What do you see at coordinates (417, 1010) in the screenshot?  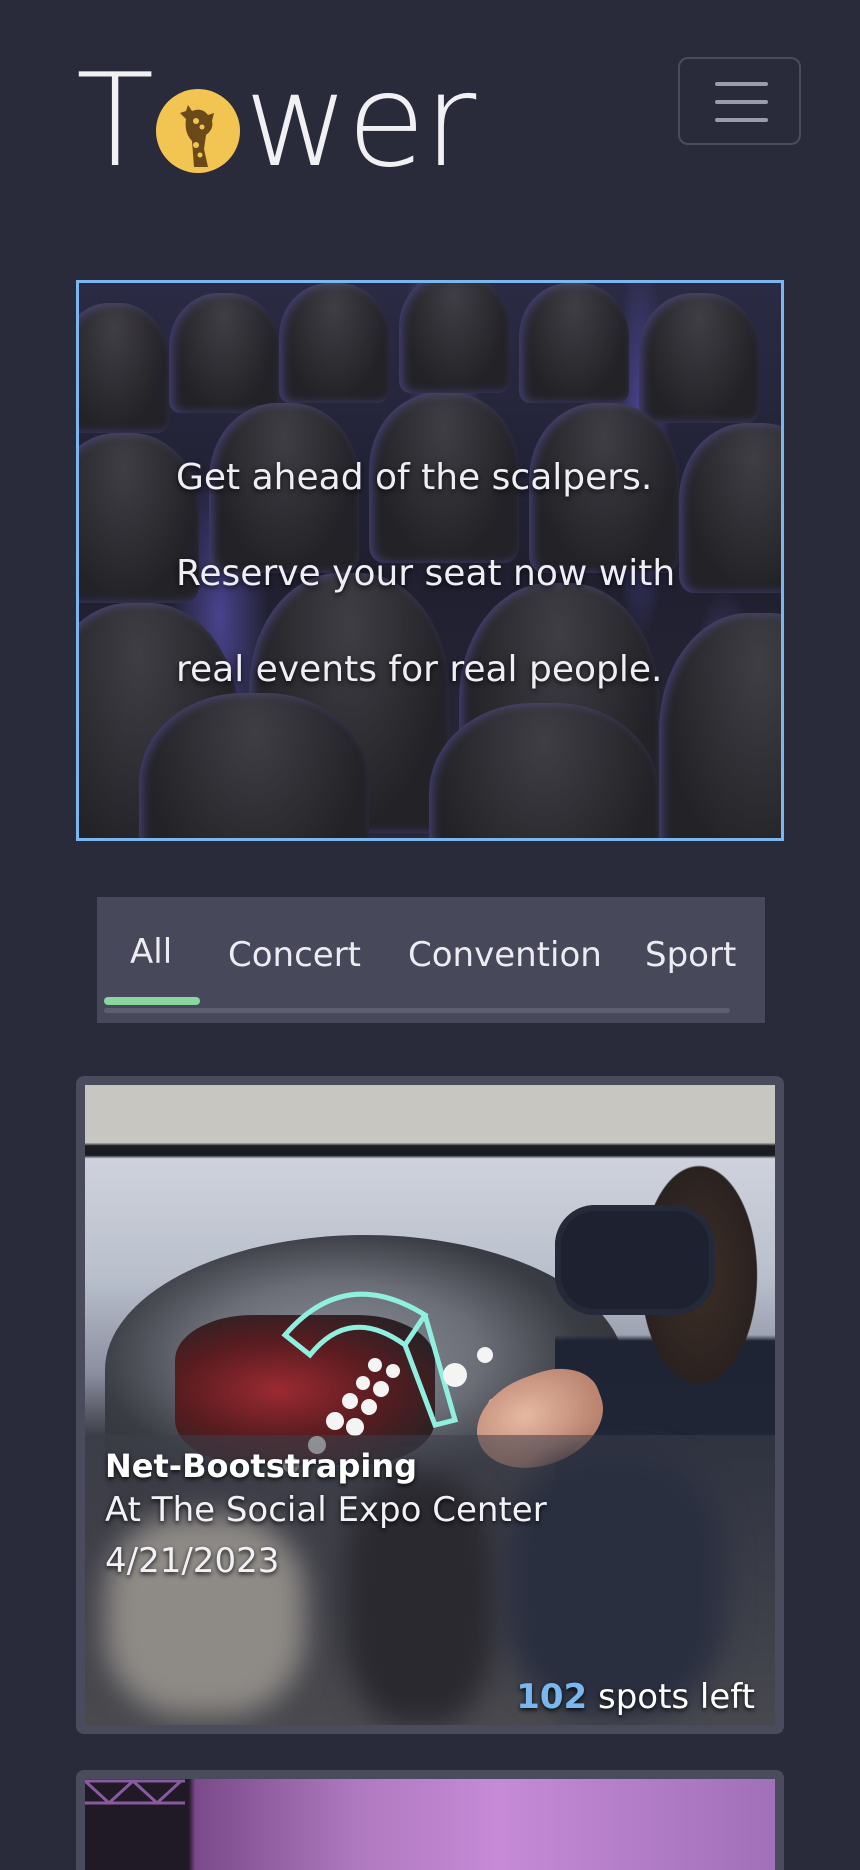 I see `tabs-scrollbar` at bounding box center [417, 1010].